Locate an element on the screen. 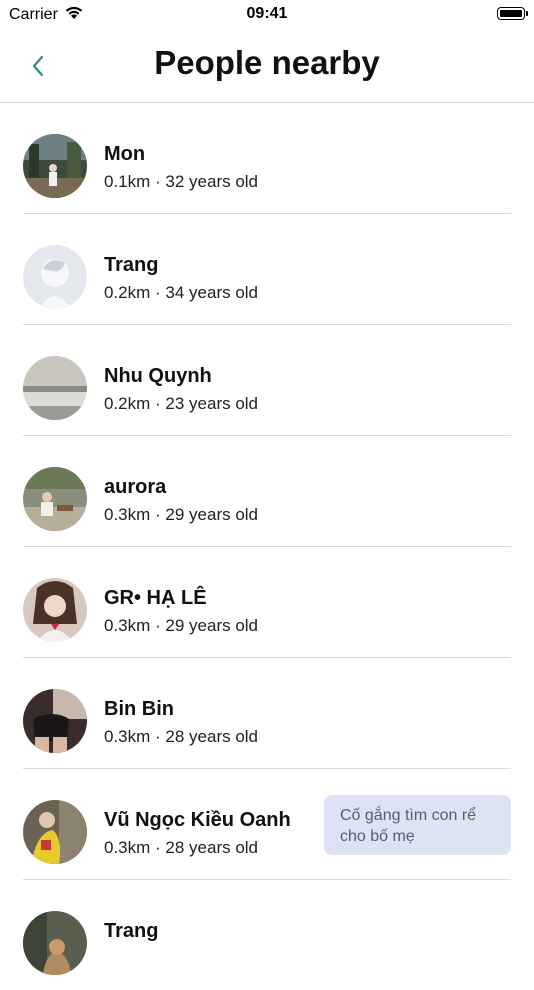 The width and height of the screenshot is (534, 990). person-row: Trang 0.2km · 34 years old is located at coordinates (267, 269).